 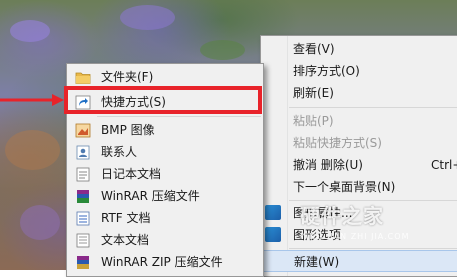 I want to click on menu-item-refresh: 刷新(E), so click(x=359, y=93).